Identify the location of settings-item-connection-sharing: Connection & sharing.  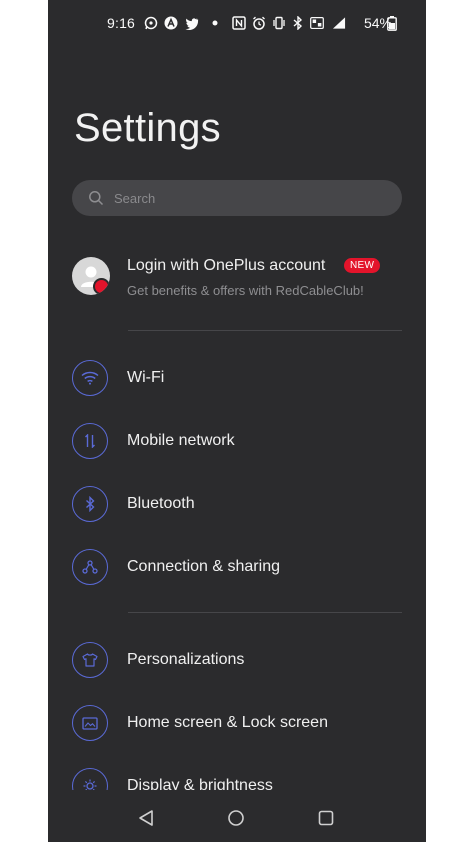
(237, 569).